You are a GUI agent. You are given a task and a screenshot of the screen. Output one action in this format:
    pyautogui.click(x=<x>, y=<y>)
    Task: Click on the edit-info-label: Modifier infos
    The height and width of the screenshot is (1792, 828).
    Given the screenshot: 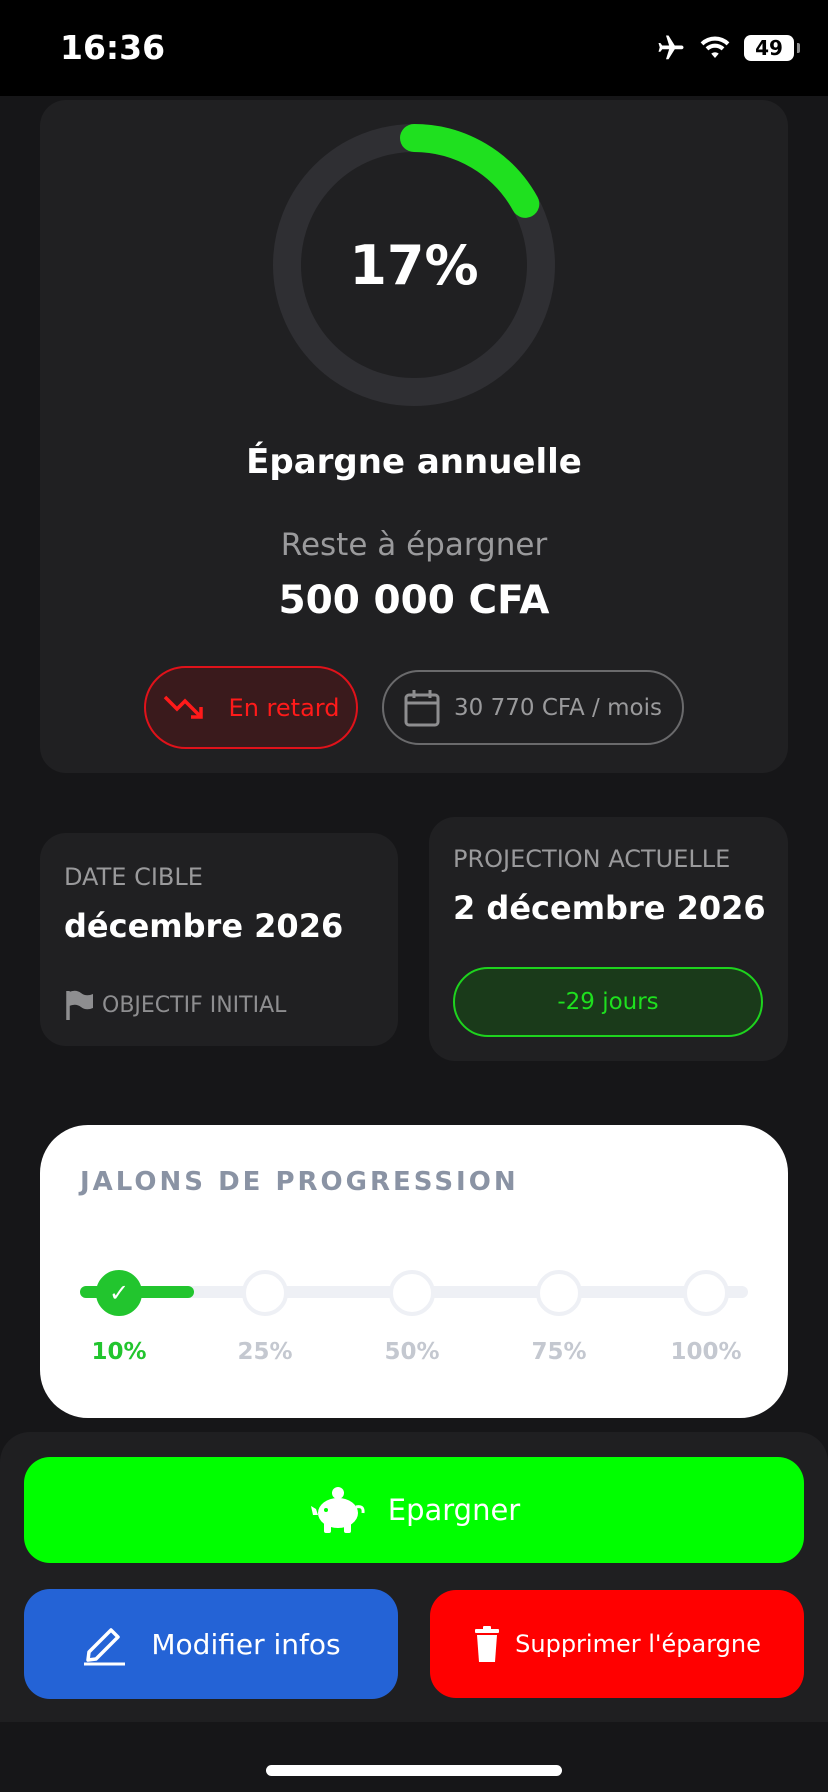 What is the action you would take?
    pyautogui.click(x=246, y=1644)
    